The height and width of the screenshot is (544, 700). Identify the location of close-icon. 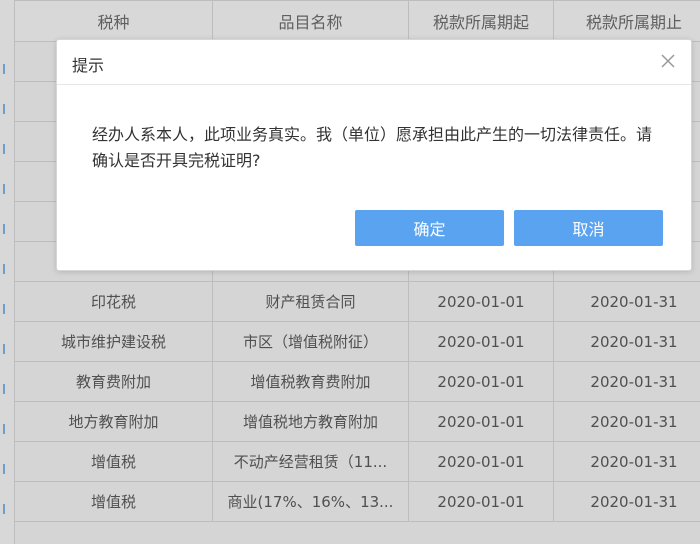
(668, 61).